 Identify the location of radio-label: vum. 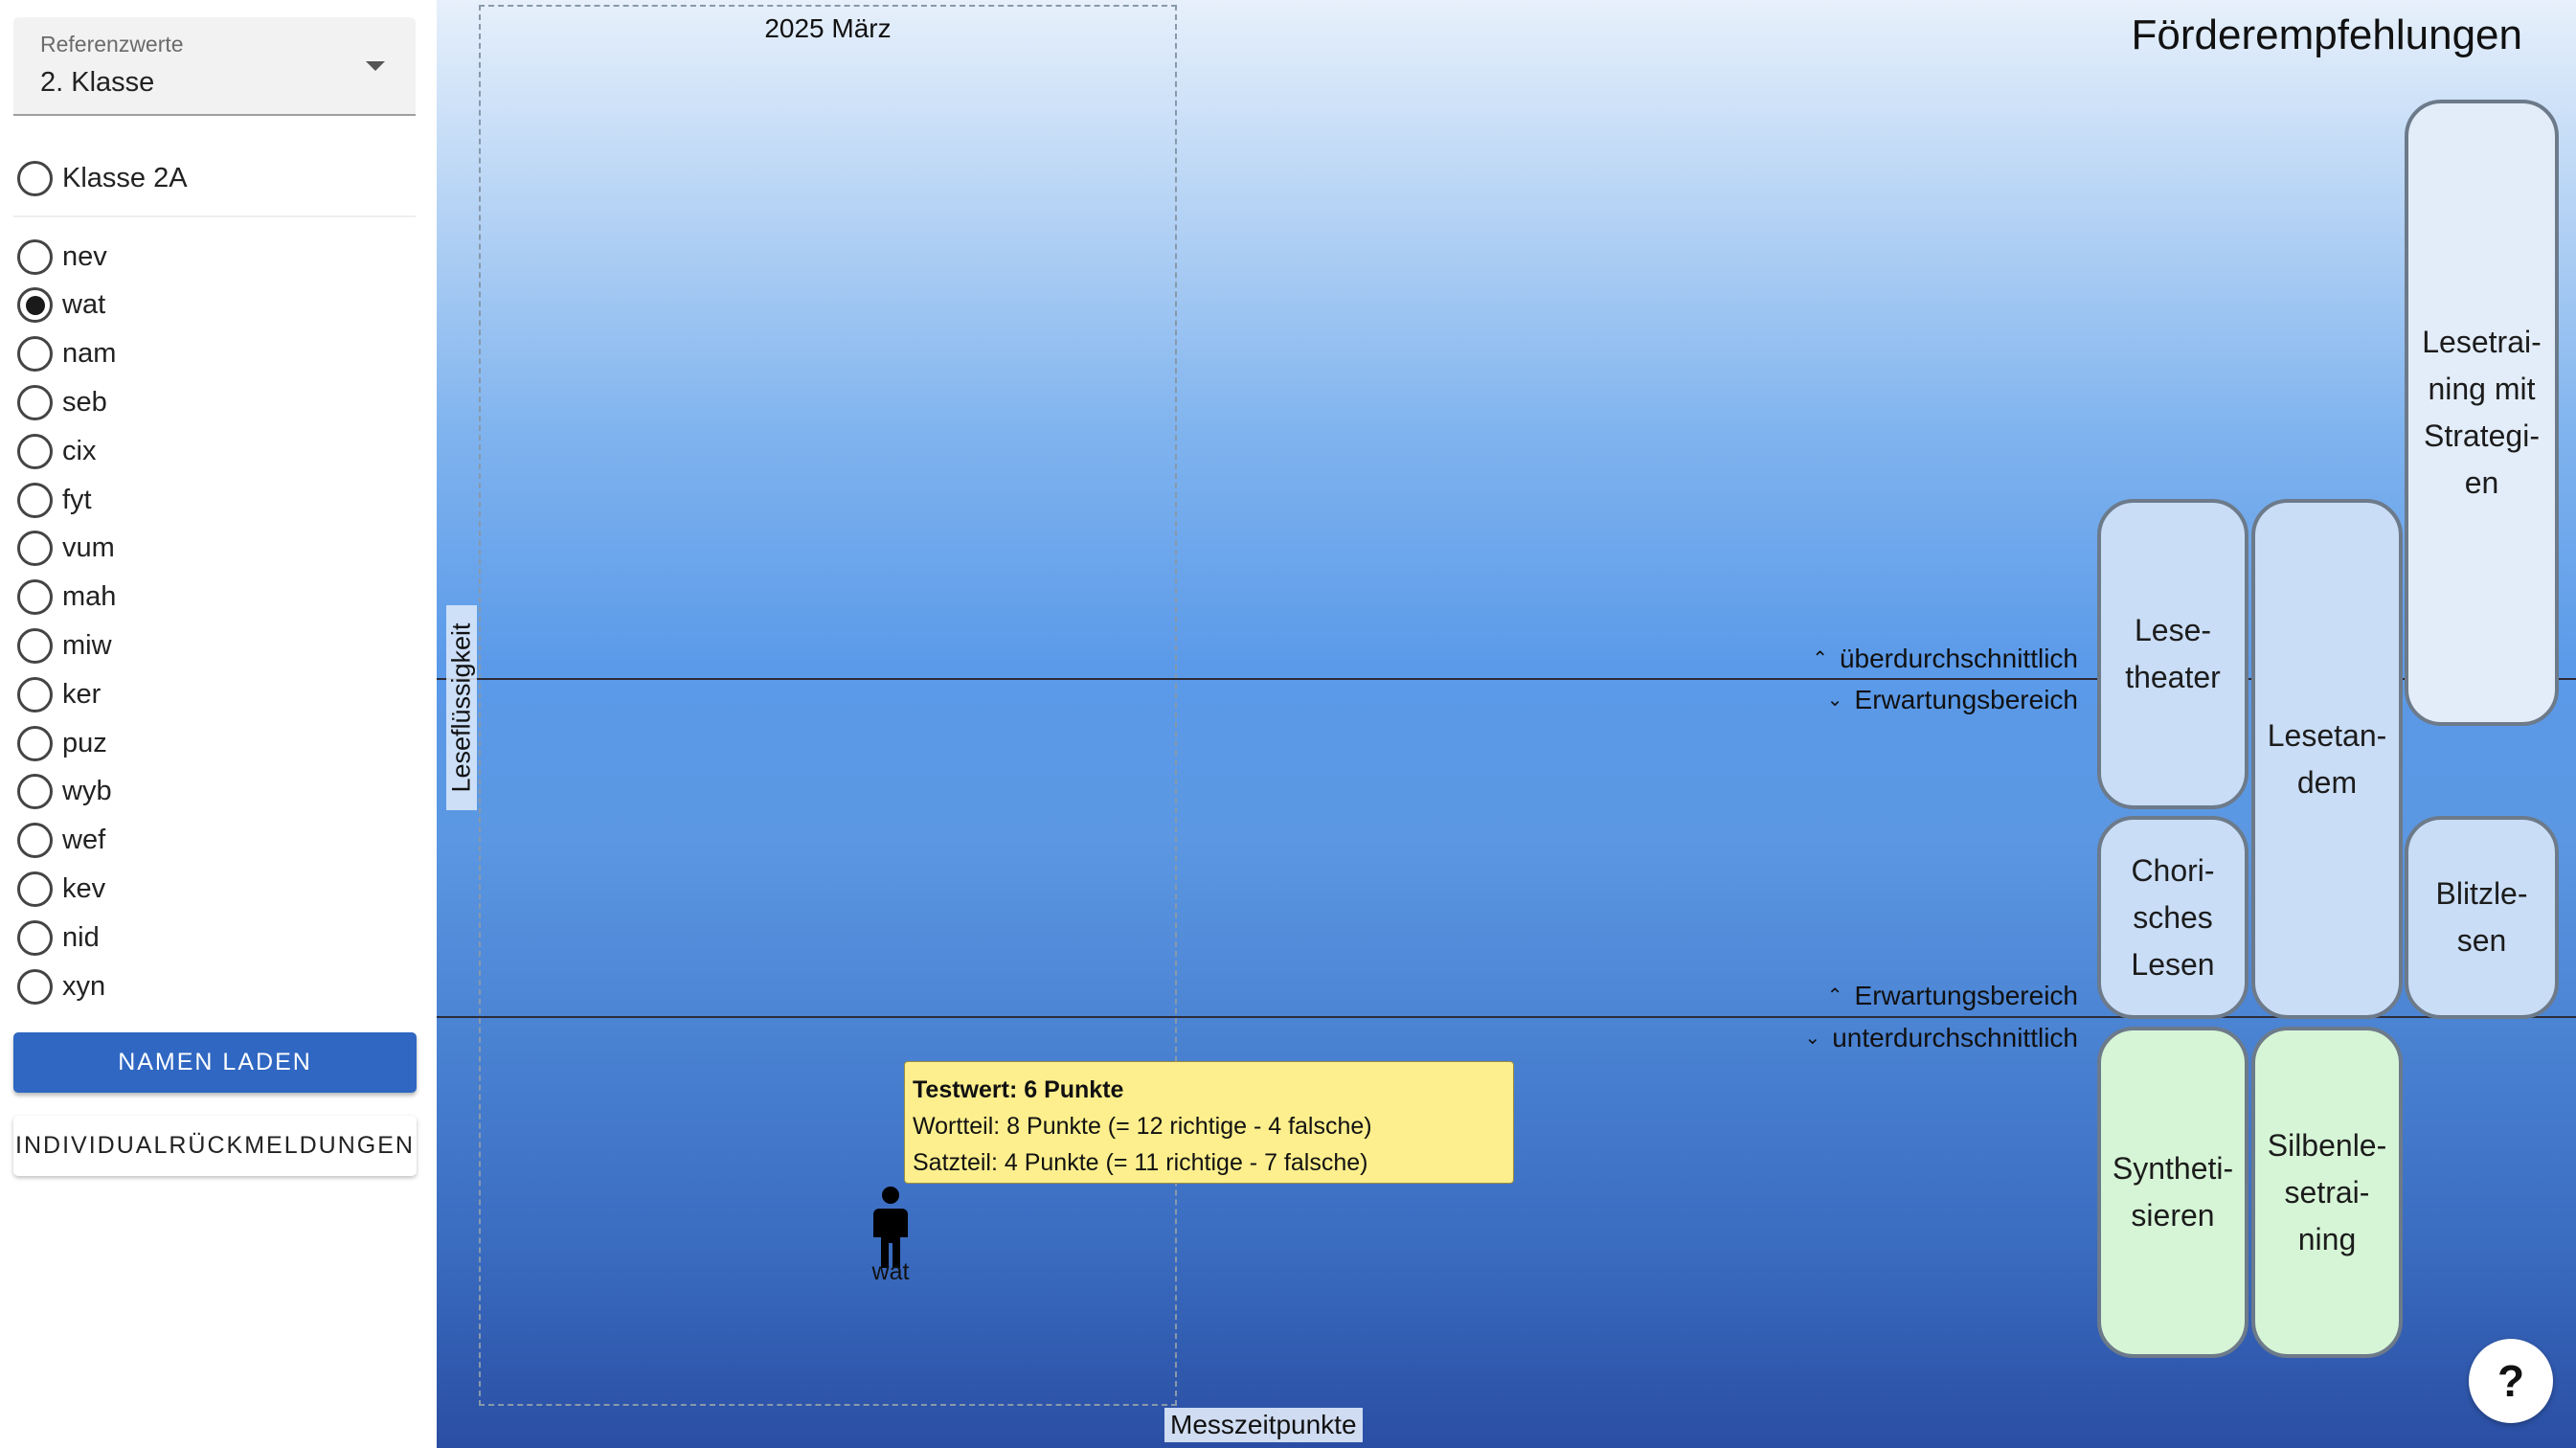
(88, 548).